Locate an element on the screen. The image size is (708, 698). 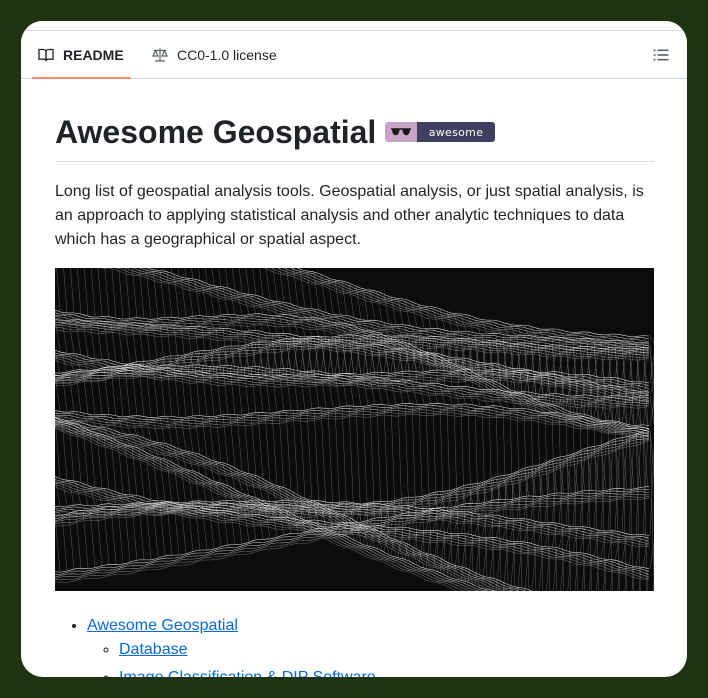
toc-subitem: Database is located at coordinates (386, 650).